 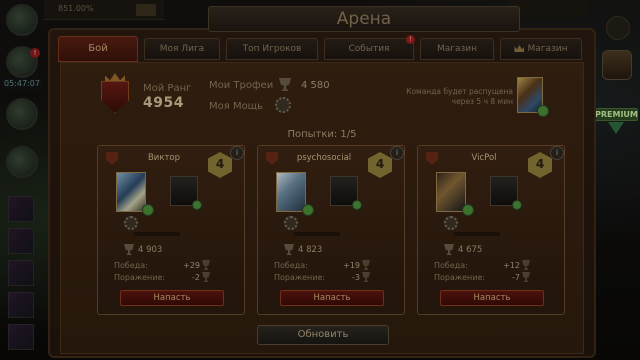 I want to click on alert-badge: !, so click(x=35, y=53).